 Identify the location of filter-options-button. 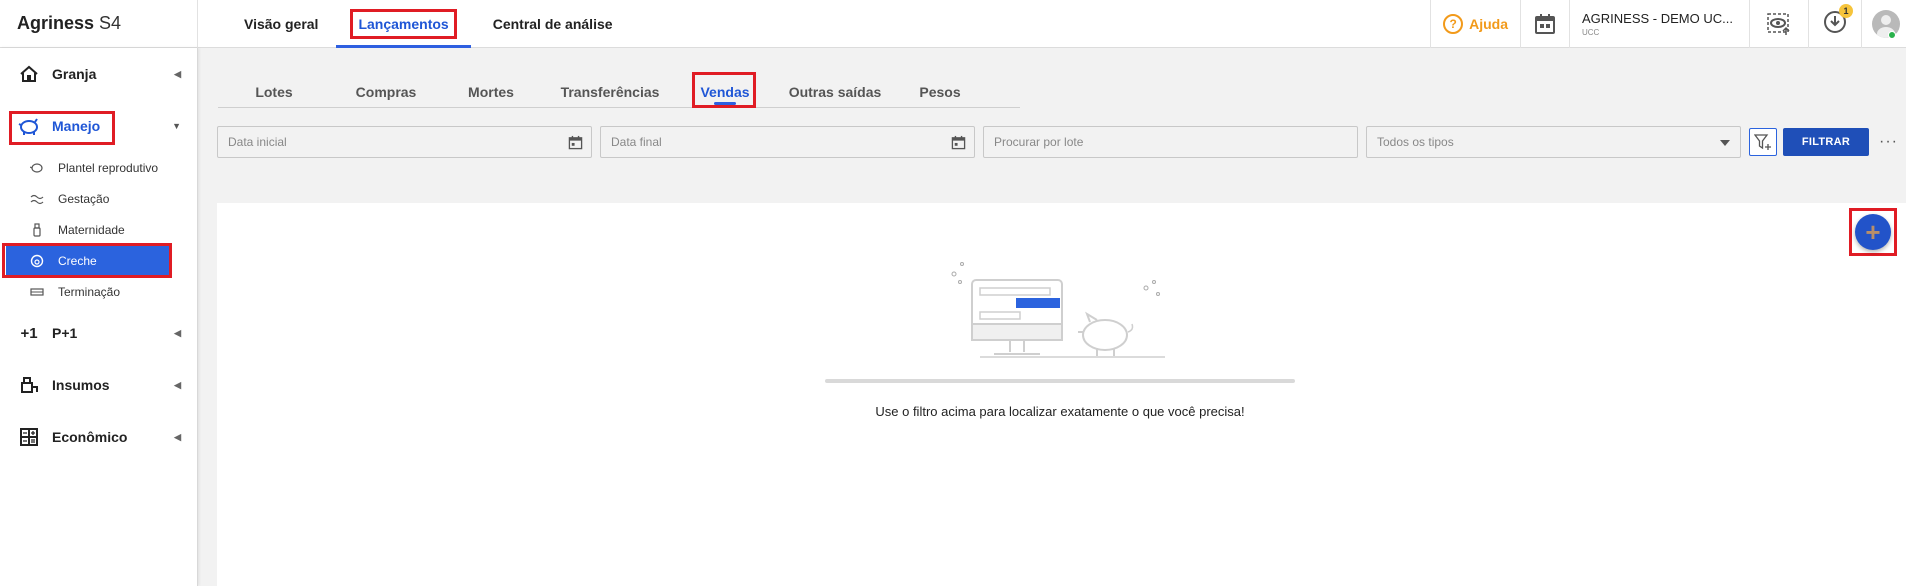
(1763, 142).